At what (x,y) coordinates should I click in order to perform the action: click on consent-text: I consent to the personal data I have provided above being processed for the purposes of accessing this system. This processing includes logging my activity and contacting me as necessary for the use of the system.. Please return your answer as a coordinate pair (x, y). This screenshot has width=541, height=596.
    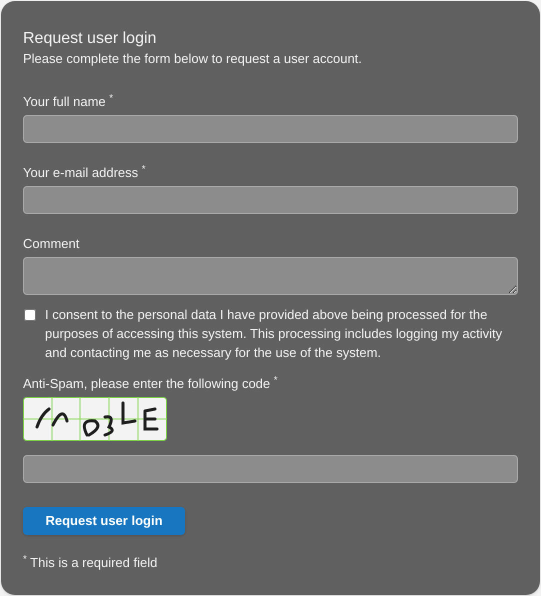
    Looking at the image, I should click on (274, 334).